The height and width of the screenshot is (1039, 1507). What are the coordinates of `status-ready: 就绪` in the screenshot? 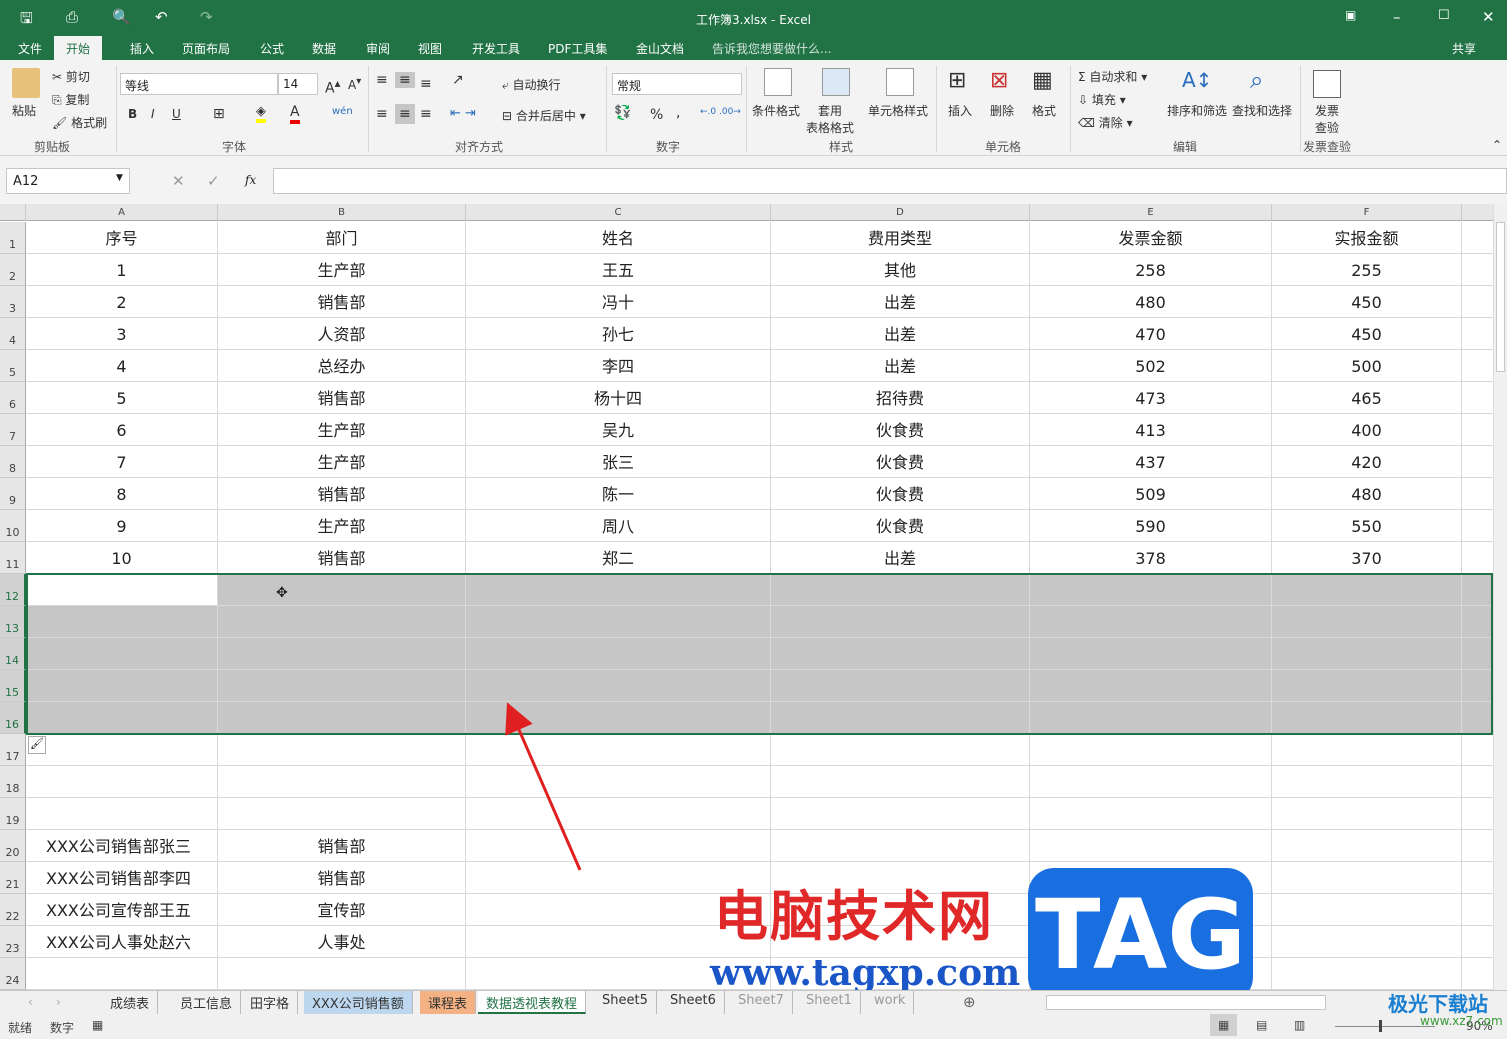 It's located at (20, 1028).